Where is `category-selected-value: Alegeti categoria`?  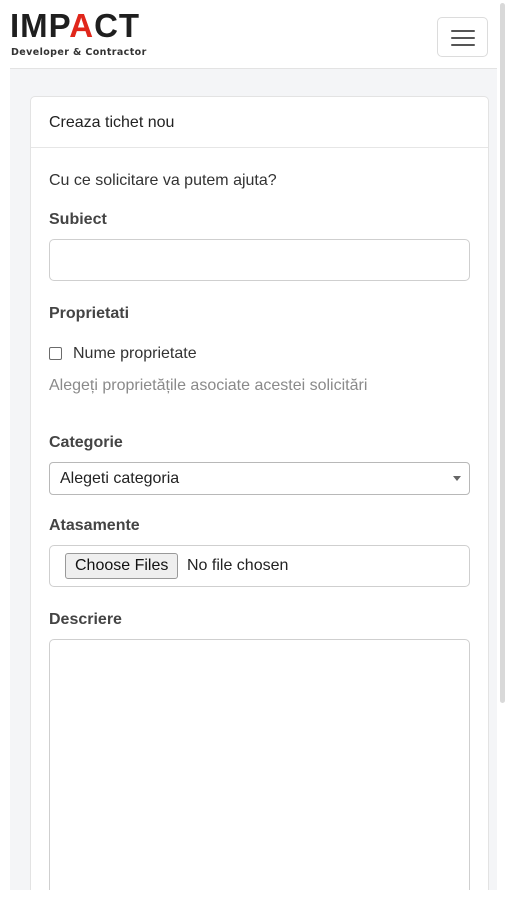 category-selected-value: Alegeti categoria is located at coordinates (120, 478).